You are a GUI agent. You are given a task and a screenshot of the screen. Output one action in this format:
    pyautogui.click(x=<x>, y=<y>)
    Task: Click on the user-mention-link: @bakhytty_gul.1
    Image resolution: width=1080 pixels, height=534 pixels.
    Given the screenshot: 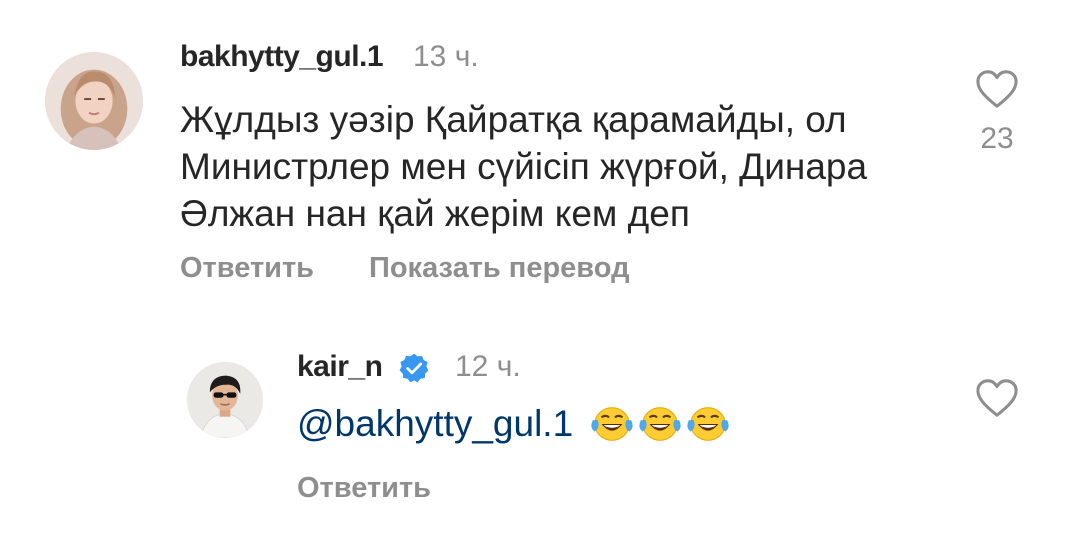 What is the action you would take?
    pyautogui.click(x=435, y=424)
    